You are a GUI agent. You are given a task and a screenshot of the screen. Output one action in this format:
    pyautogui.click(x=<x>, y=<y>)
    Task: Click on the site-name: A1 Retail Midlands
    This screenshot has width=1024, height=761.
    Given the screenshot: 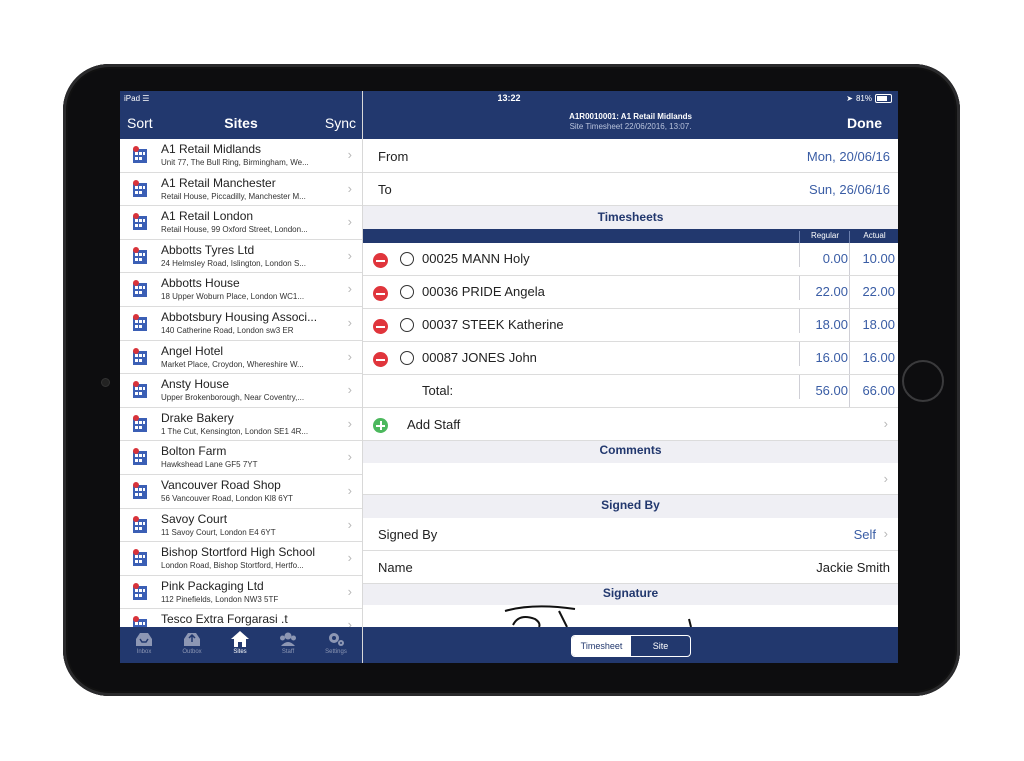 What is the action you would take?
    pyautogui.click(x=211, y=149)
    